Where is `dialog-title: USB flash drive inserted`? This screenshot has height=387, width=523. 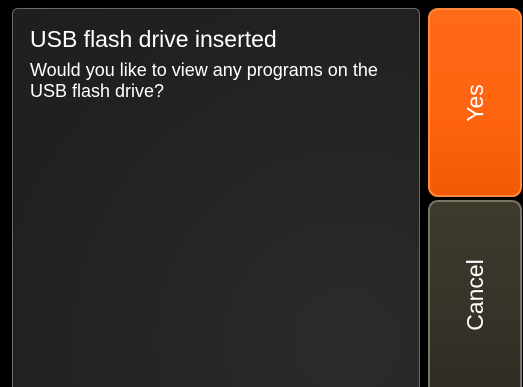
dialog-title: USB flash drive inserted is located at coordinates (153, 39).